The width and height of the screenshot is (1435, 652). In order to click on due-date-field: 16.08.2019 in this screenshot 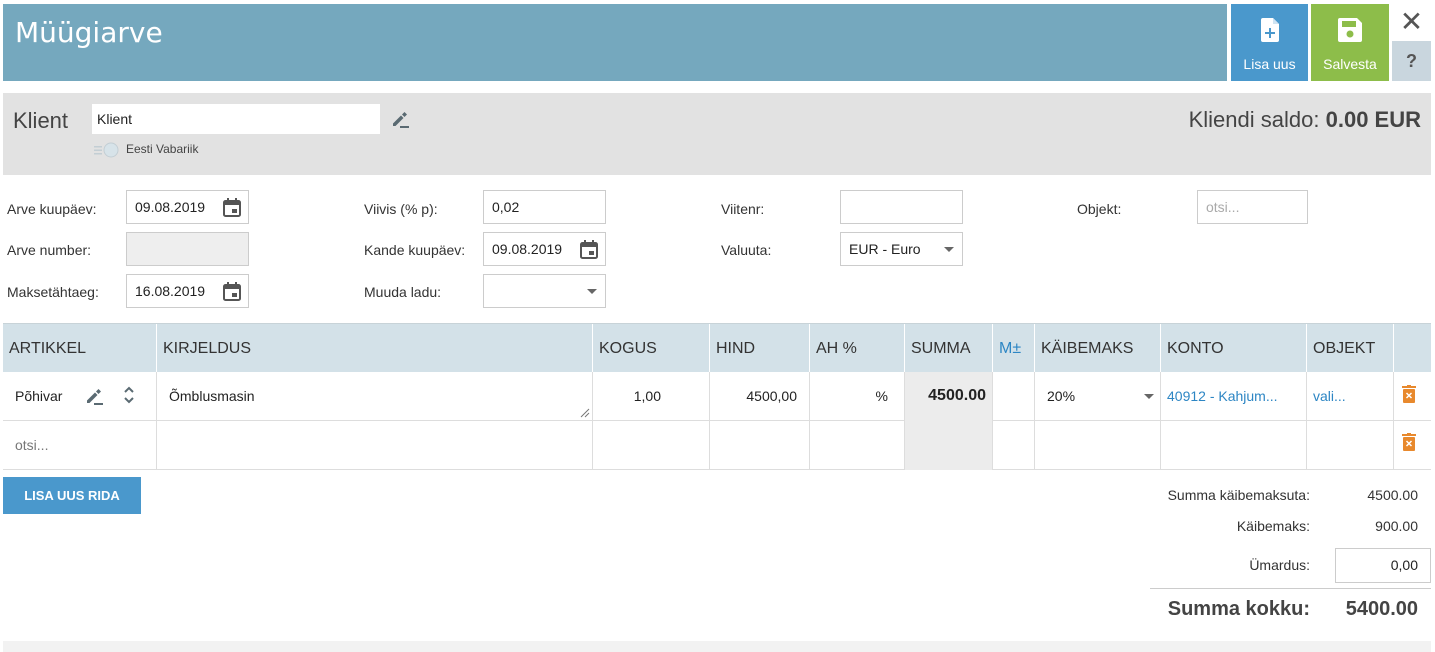, I will do `click(187, 291)`.